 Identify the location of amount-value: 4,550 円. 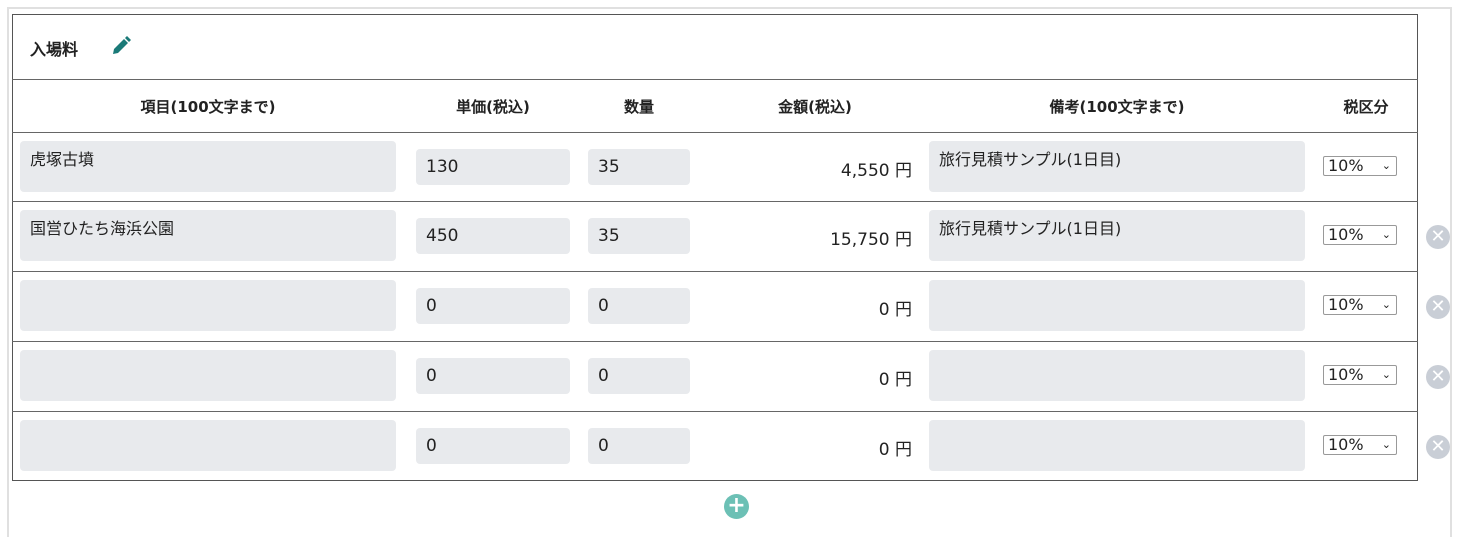
(876, 171).